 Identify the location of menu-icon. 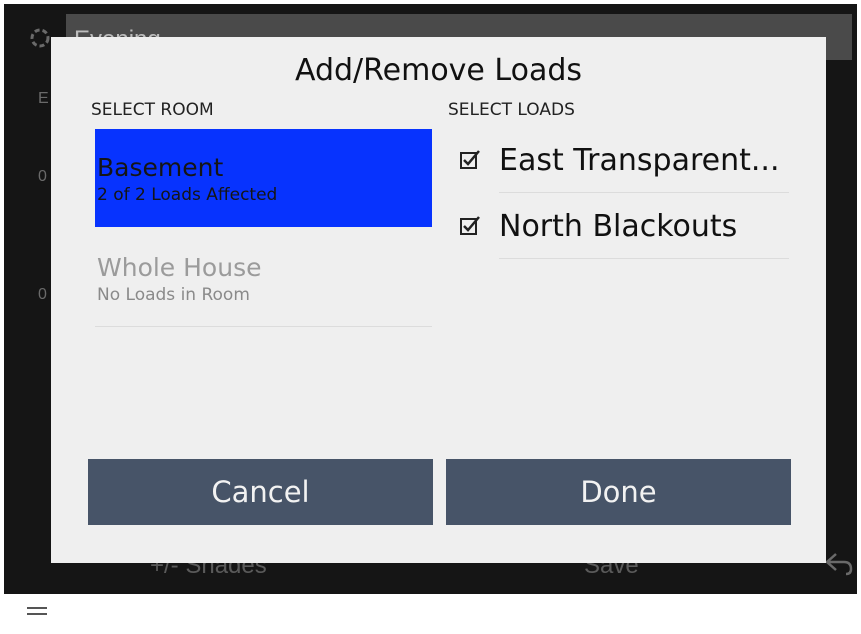
(37, 614).